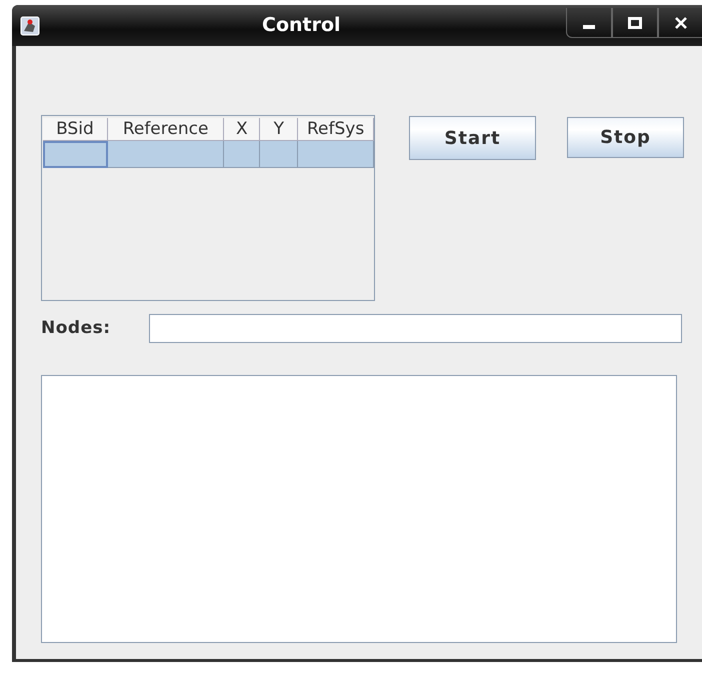 Image resolution: width=702 pixels, height=682 pixels. What do you see at coordinates (589, 23) in the screenshot?
I see `minimize-button` at bounding box center [589, 23].